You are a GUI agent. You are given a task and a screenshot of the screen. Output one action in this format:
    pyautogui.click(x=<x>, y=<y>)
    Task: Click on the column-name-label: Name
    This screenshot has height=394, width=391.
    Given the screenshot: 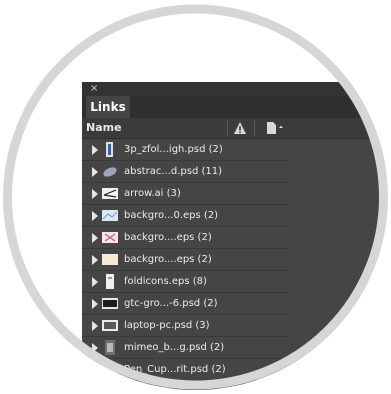 What is the action you would take?
    pyautogui.click(x=104, y=128)
    